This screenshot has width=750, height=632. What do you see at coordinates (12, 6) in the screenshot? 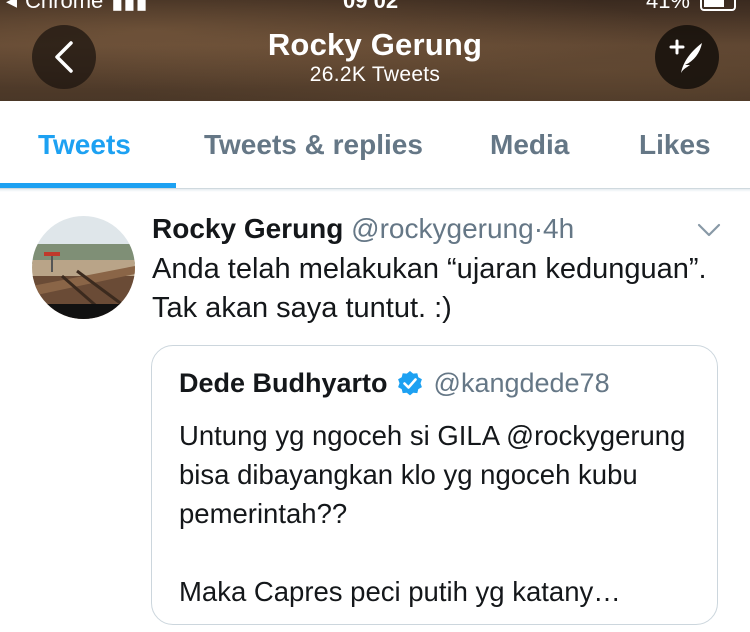
I see `back-to-app-icon: ◂` at bounding box center [12, 6].